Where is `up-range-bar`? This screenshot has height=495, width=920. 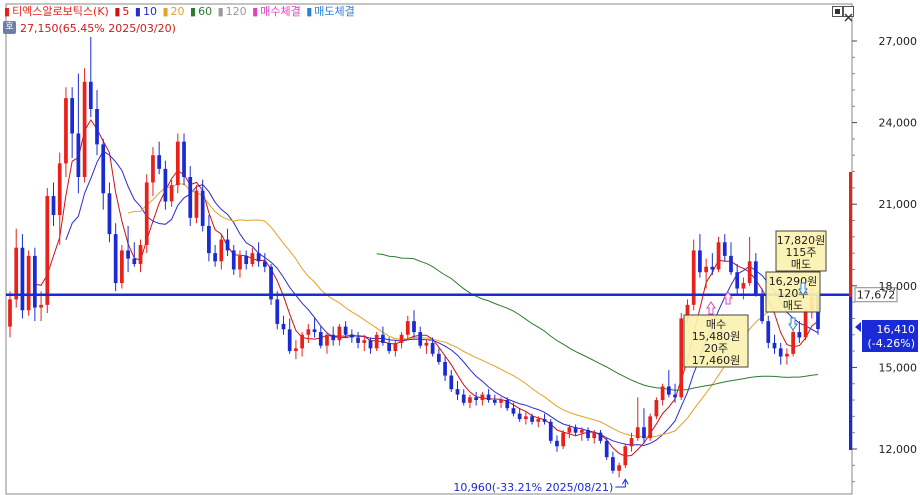 up-range-bar is located at coordinates (850, 234).